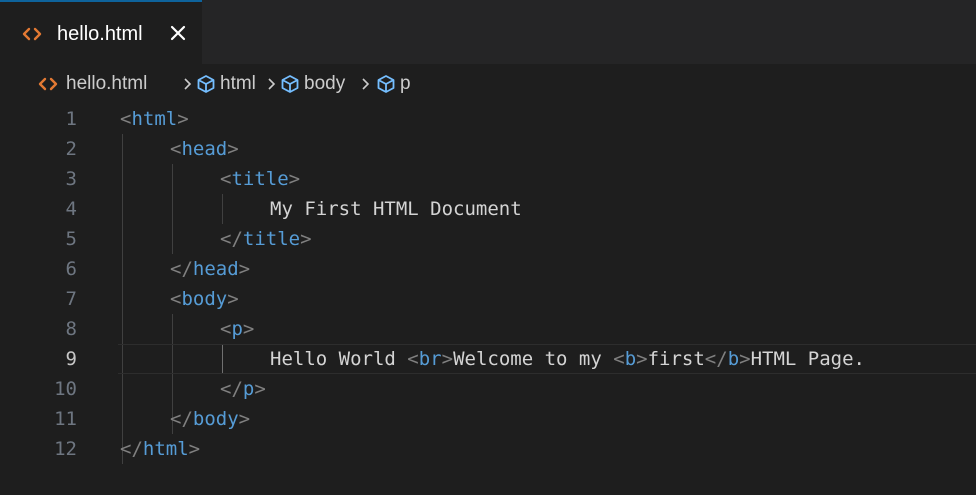  I want to click on code-text: <body>, so click(204, 299).